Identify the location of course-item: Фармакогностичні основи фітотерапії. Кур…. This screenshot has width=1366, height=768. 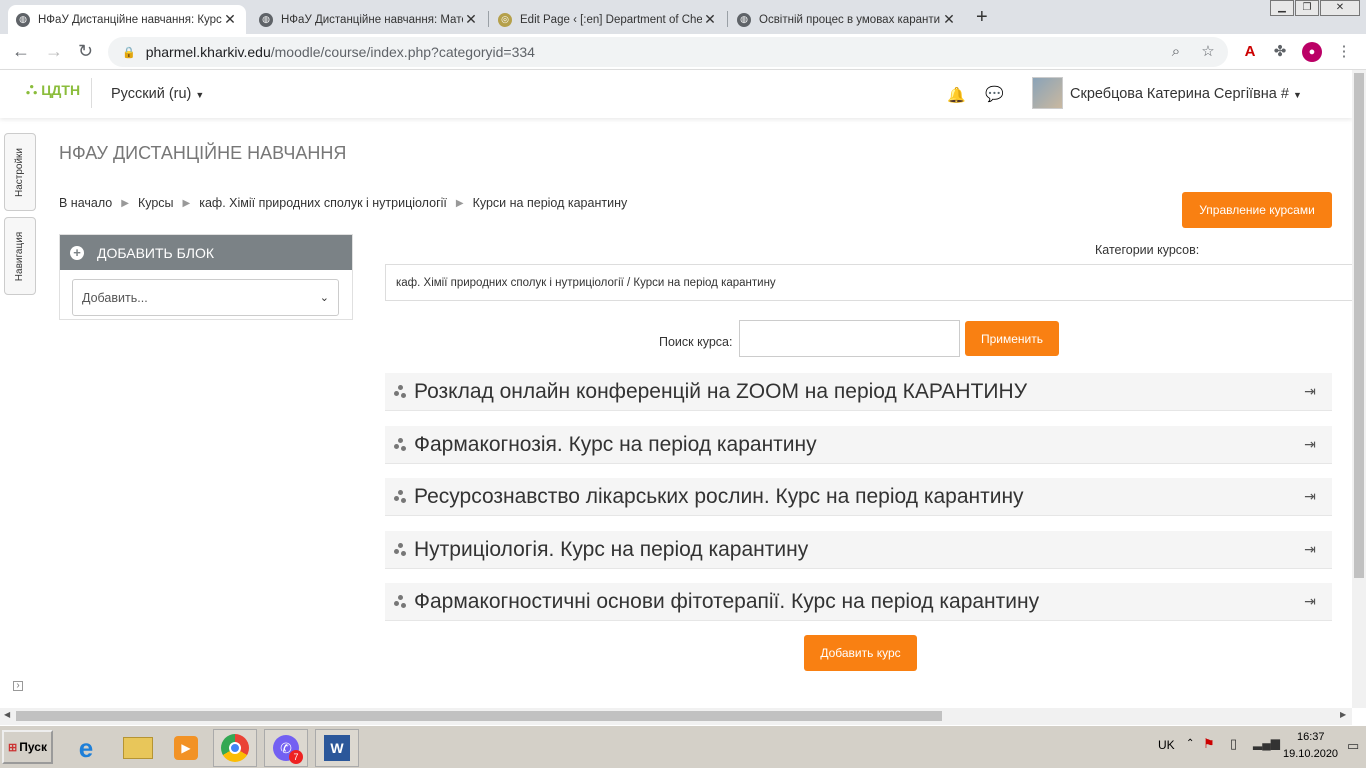
(858, 602).